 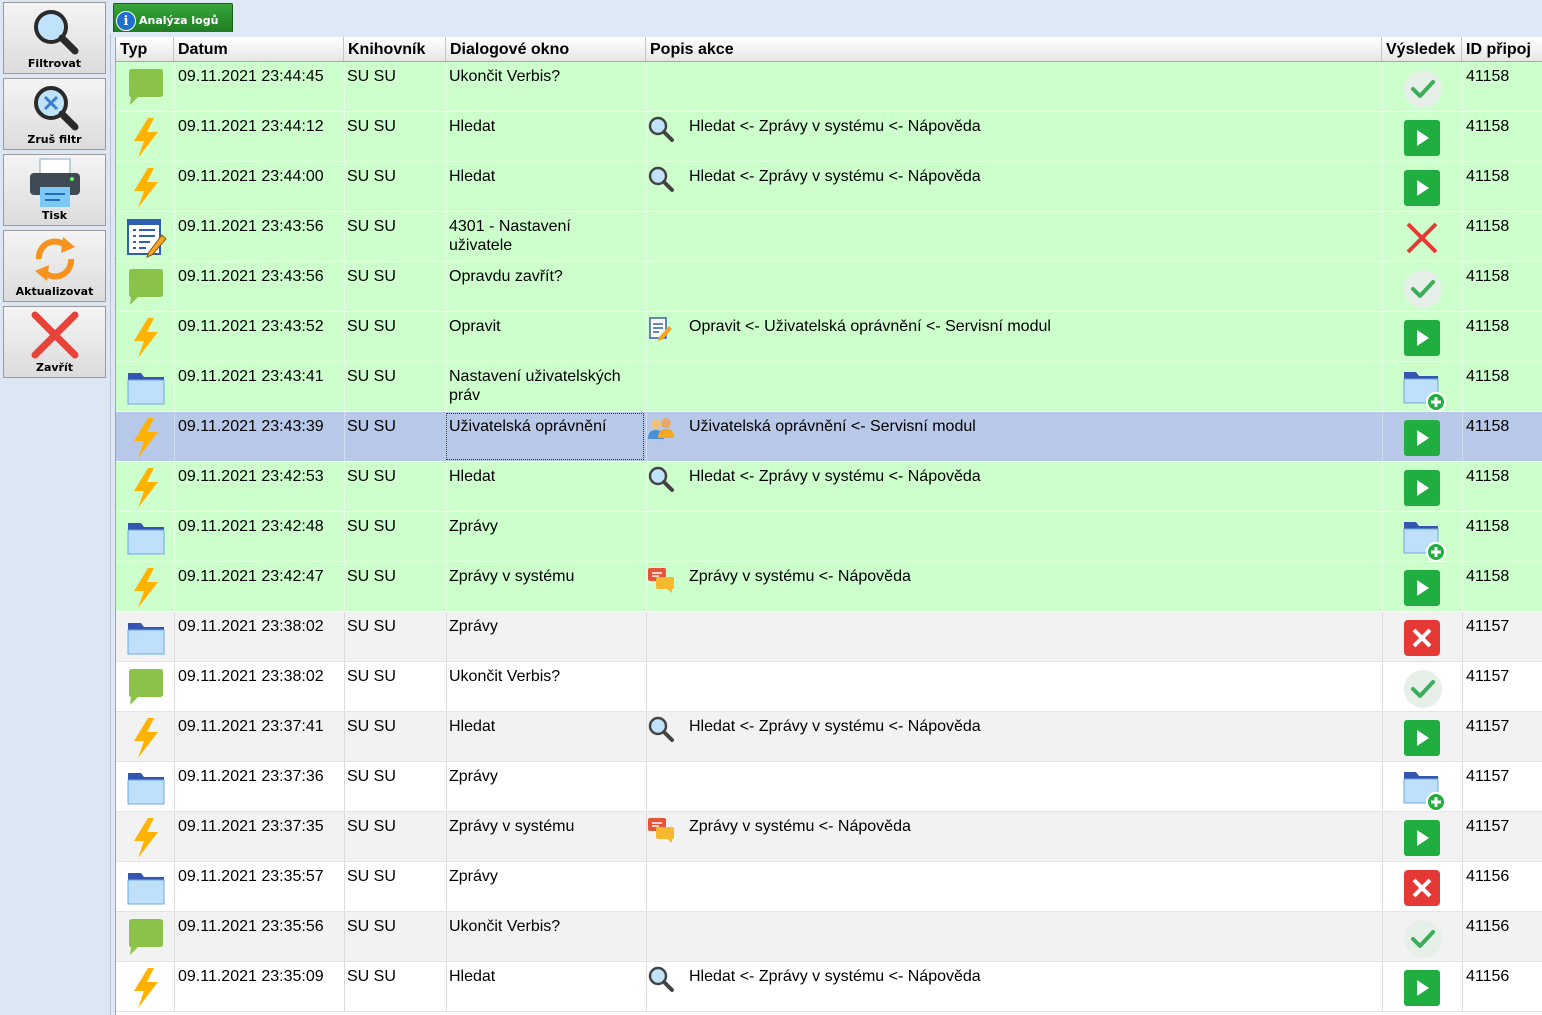 I want to click on column-header-id-pripoj: ID připoj, so click(x=1502, y=49).